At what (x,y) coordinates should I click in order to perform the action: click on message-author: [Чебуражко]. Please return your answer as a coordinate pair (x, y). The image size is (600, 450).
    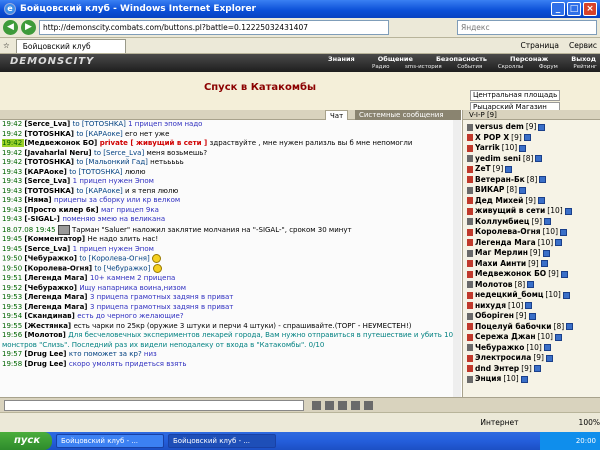
    Looking at the image, I should click on (51, 288).